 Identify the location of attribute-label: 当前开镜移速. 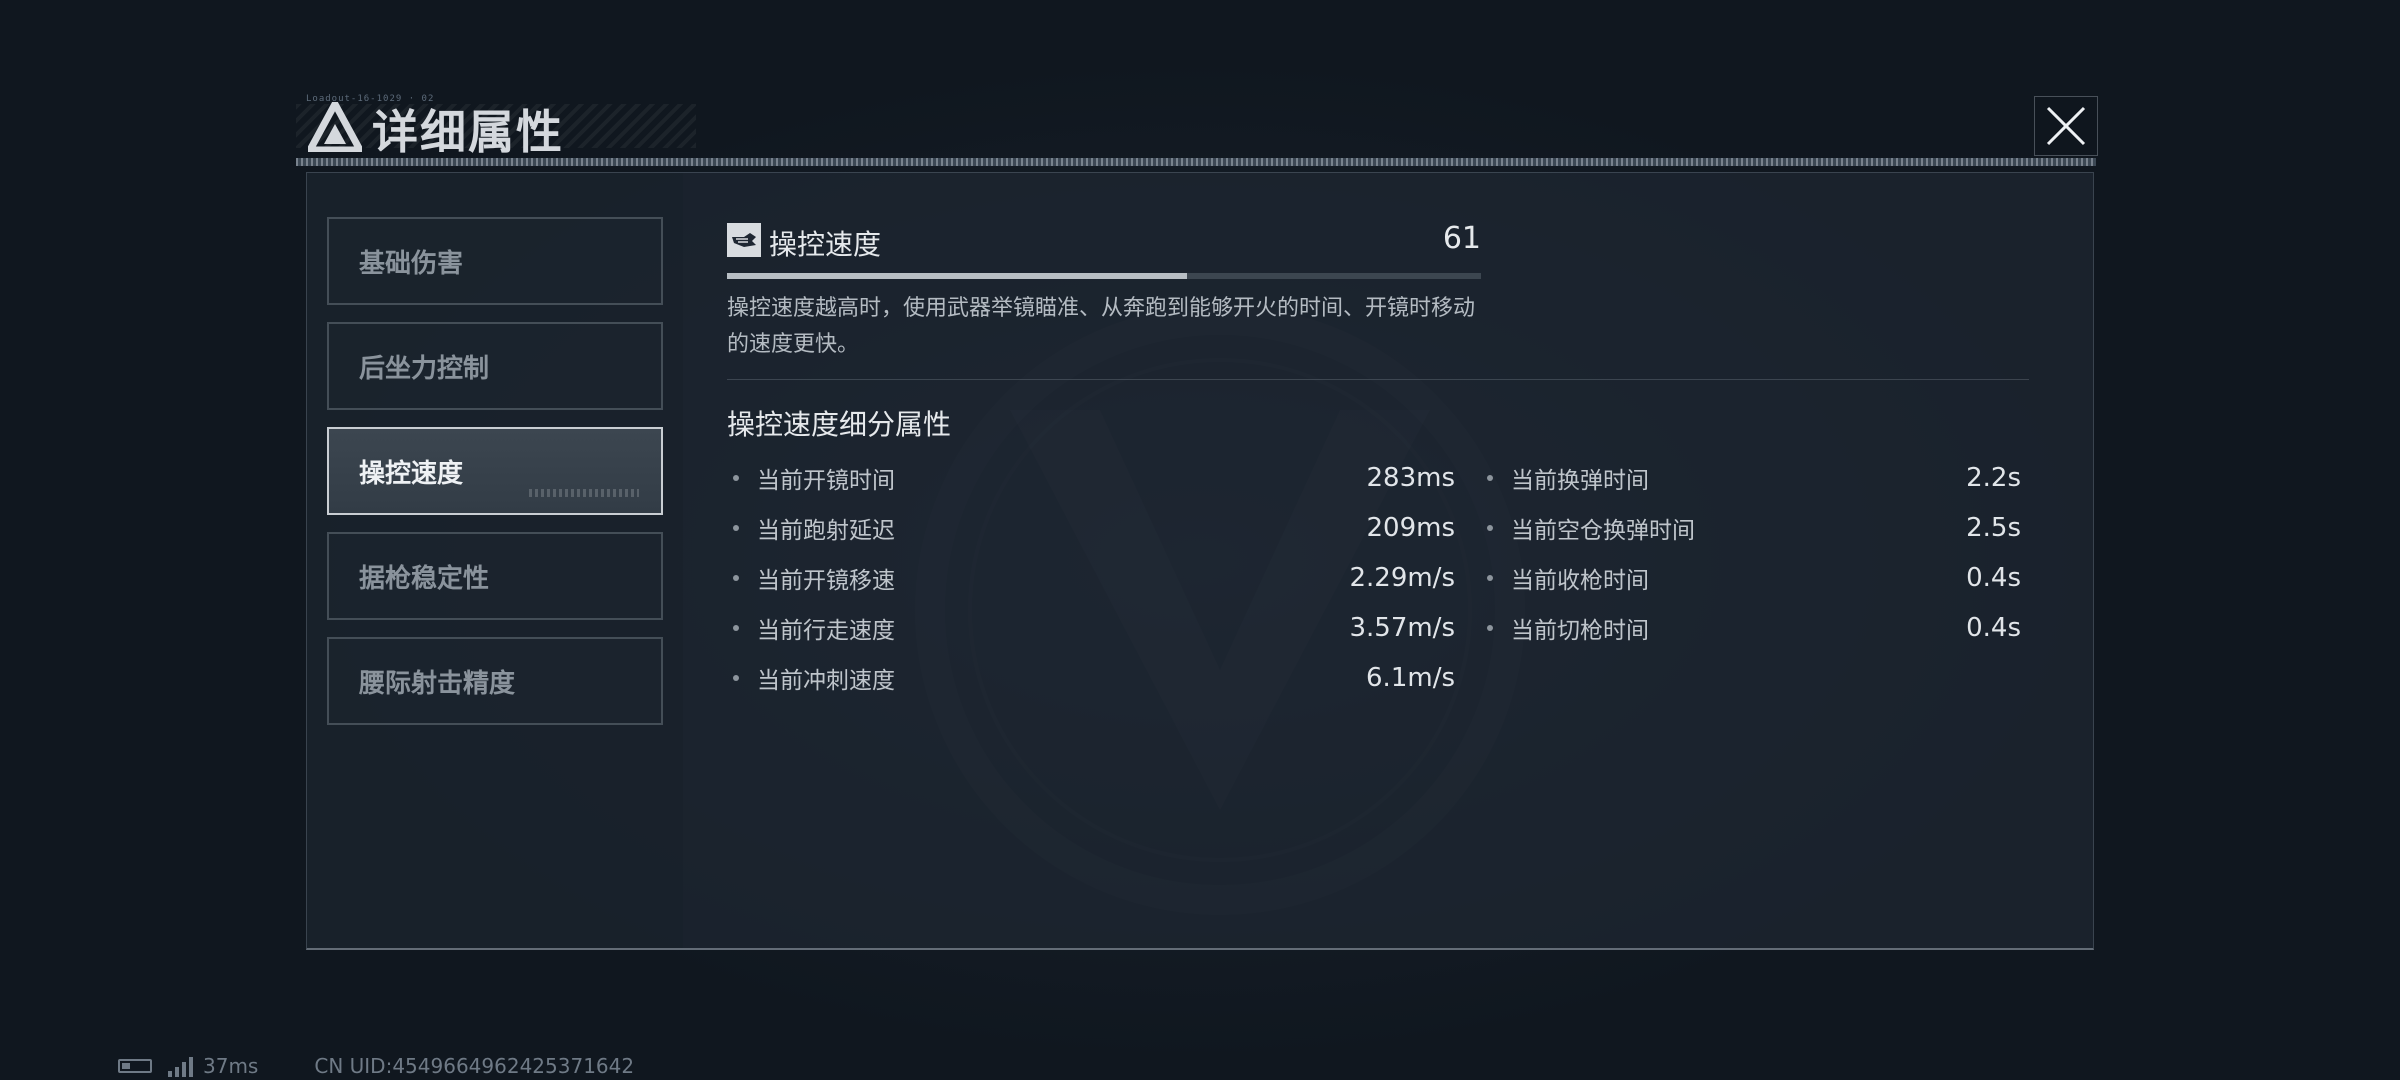
(826, 581).